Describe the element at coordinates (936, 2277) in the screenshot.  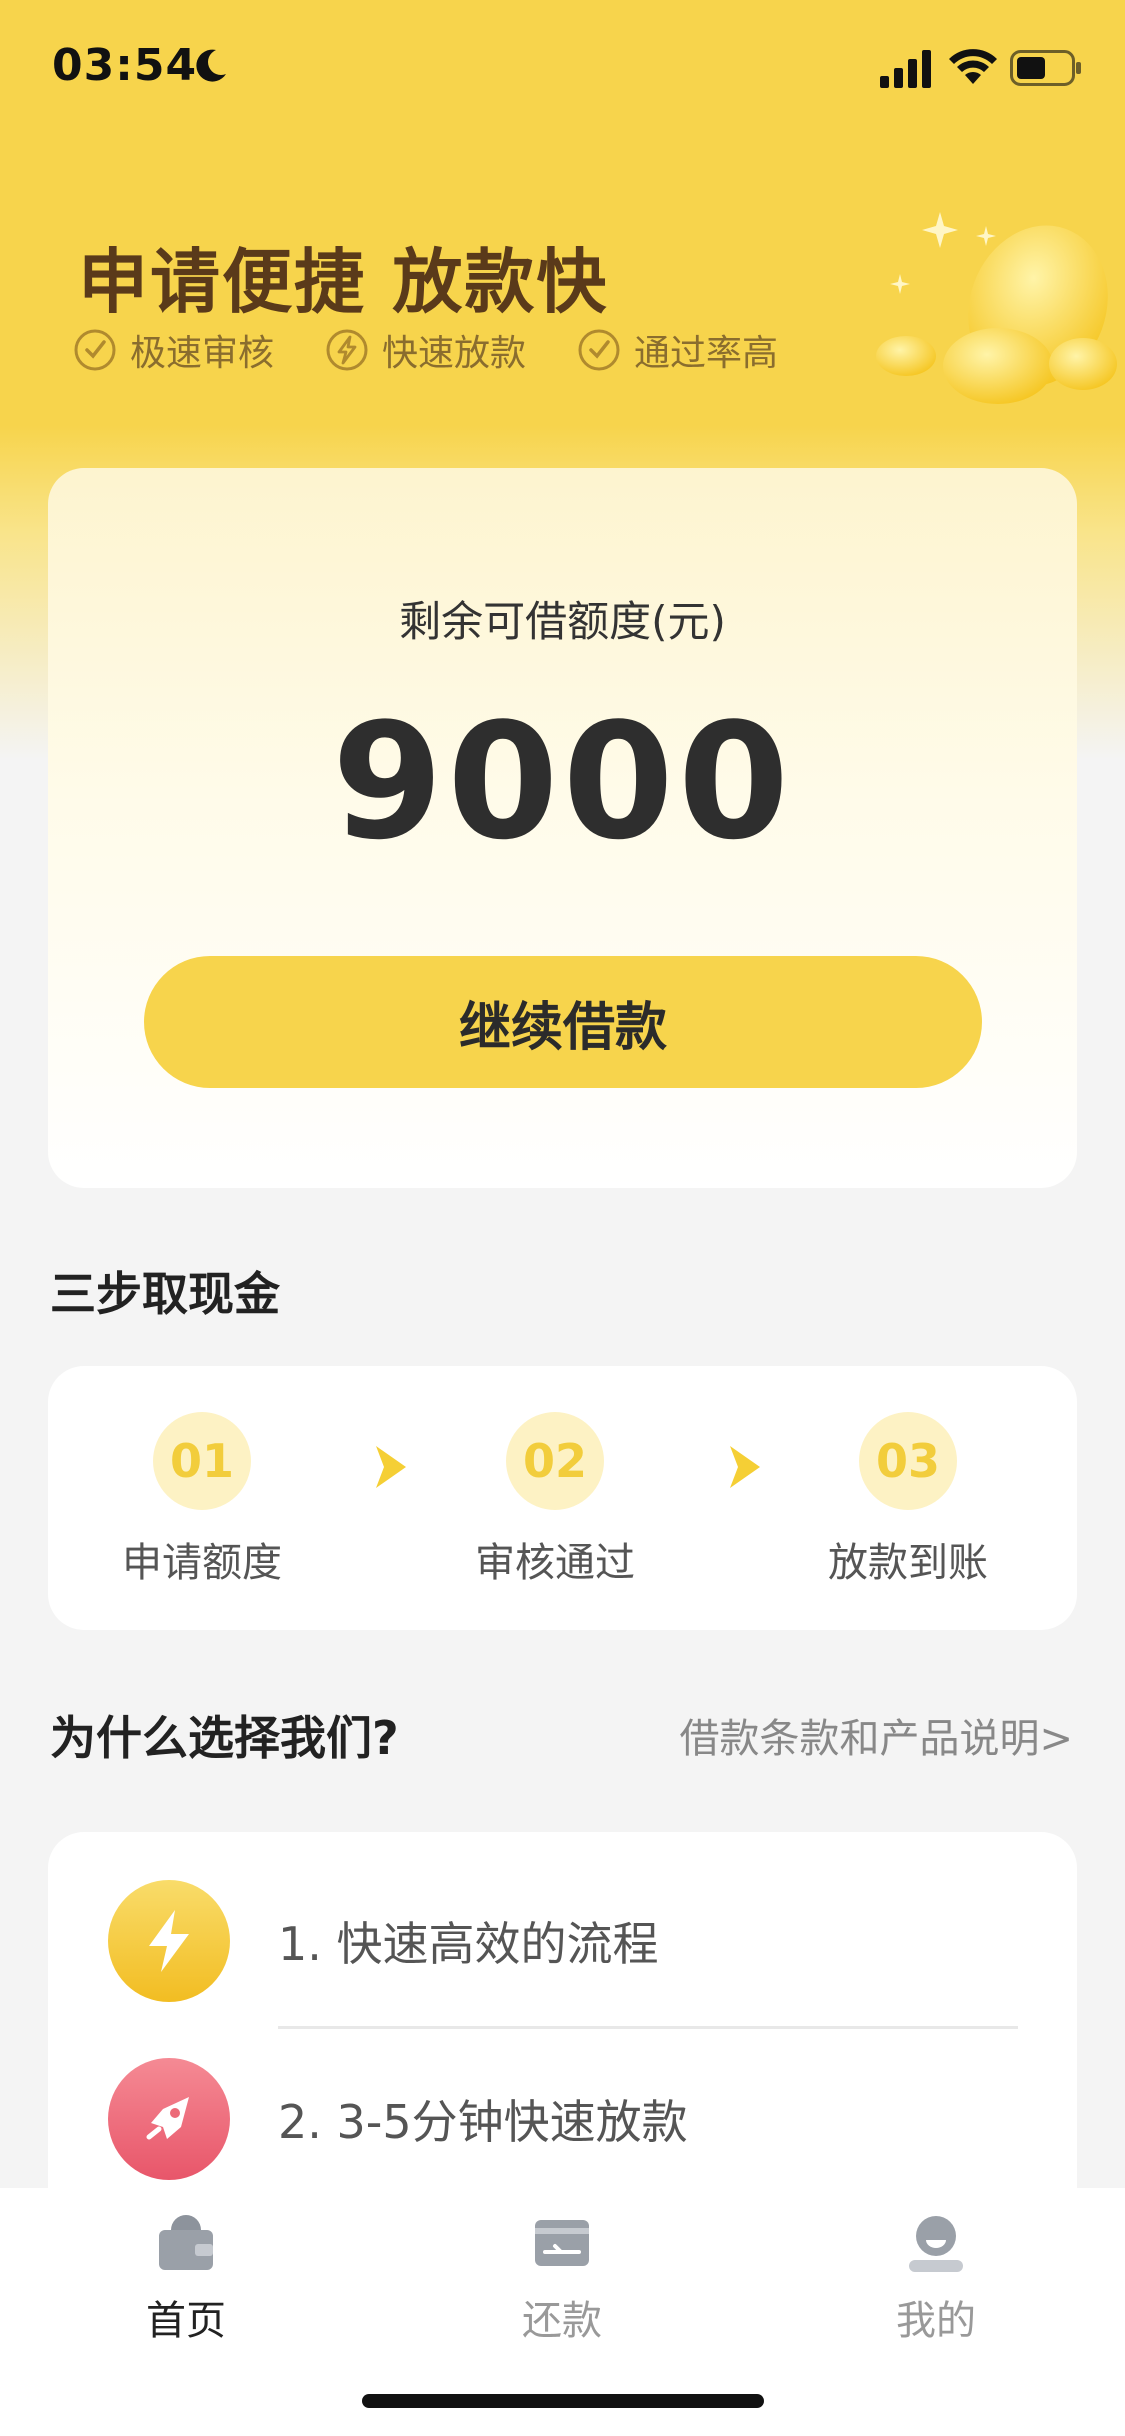
I see `tab-mine: 我的` at that location.